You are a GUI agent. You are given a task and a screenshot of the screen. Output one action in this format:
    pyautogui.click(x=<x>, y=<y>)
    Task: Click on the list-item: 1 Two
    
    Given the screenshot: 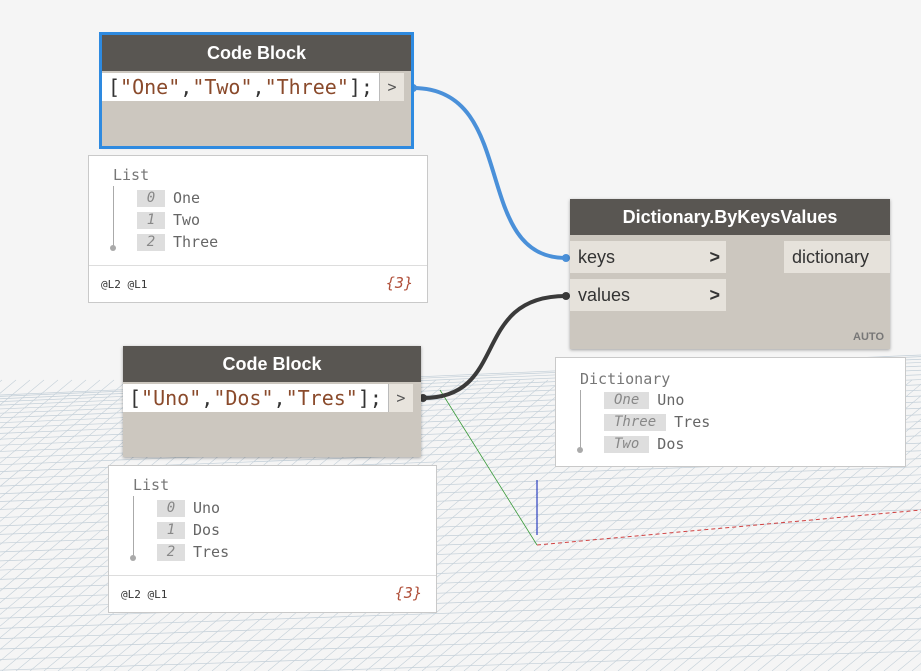 What is the action you would take?
    pyautogui.click(x=168, y=220)
    